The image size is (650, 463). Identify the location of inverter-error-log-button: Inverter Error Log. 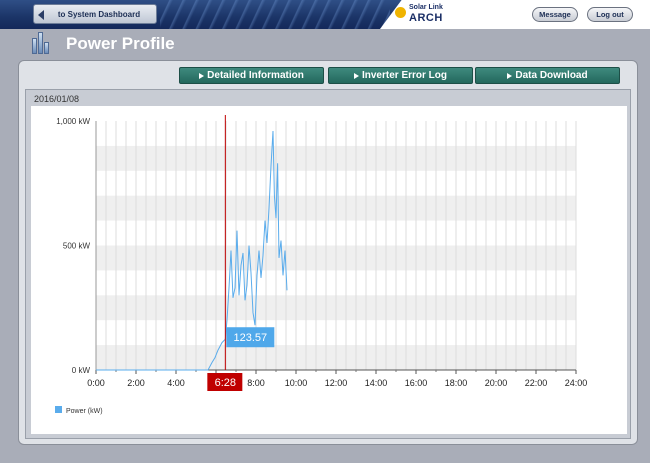
(400, 75).